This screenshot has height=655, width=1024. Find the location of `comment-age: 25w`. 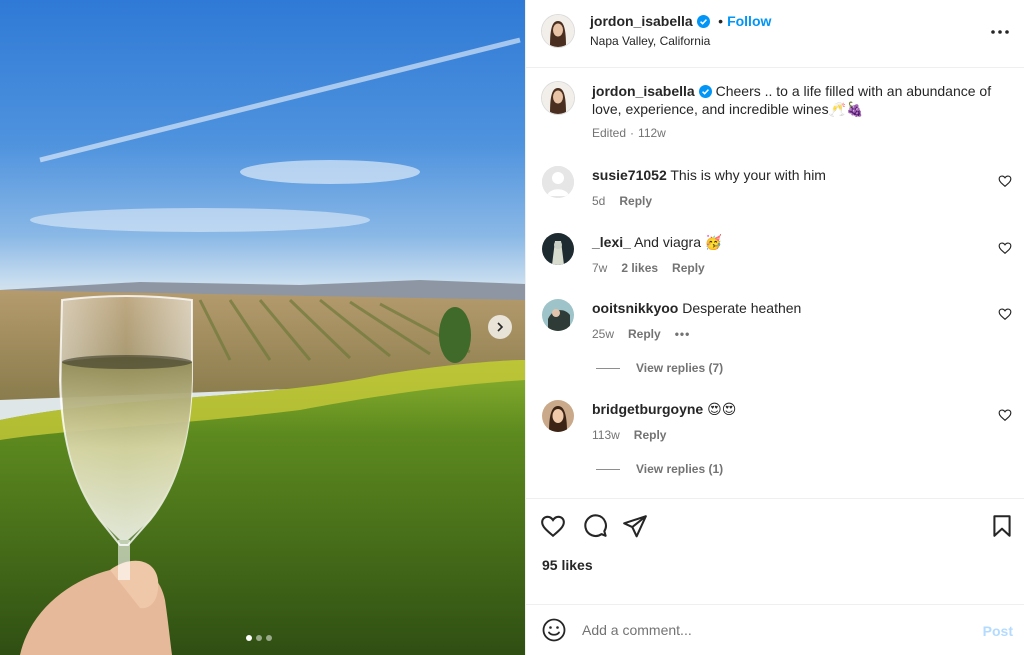

comment-age: 25w is located at coordinates (603, 334).